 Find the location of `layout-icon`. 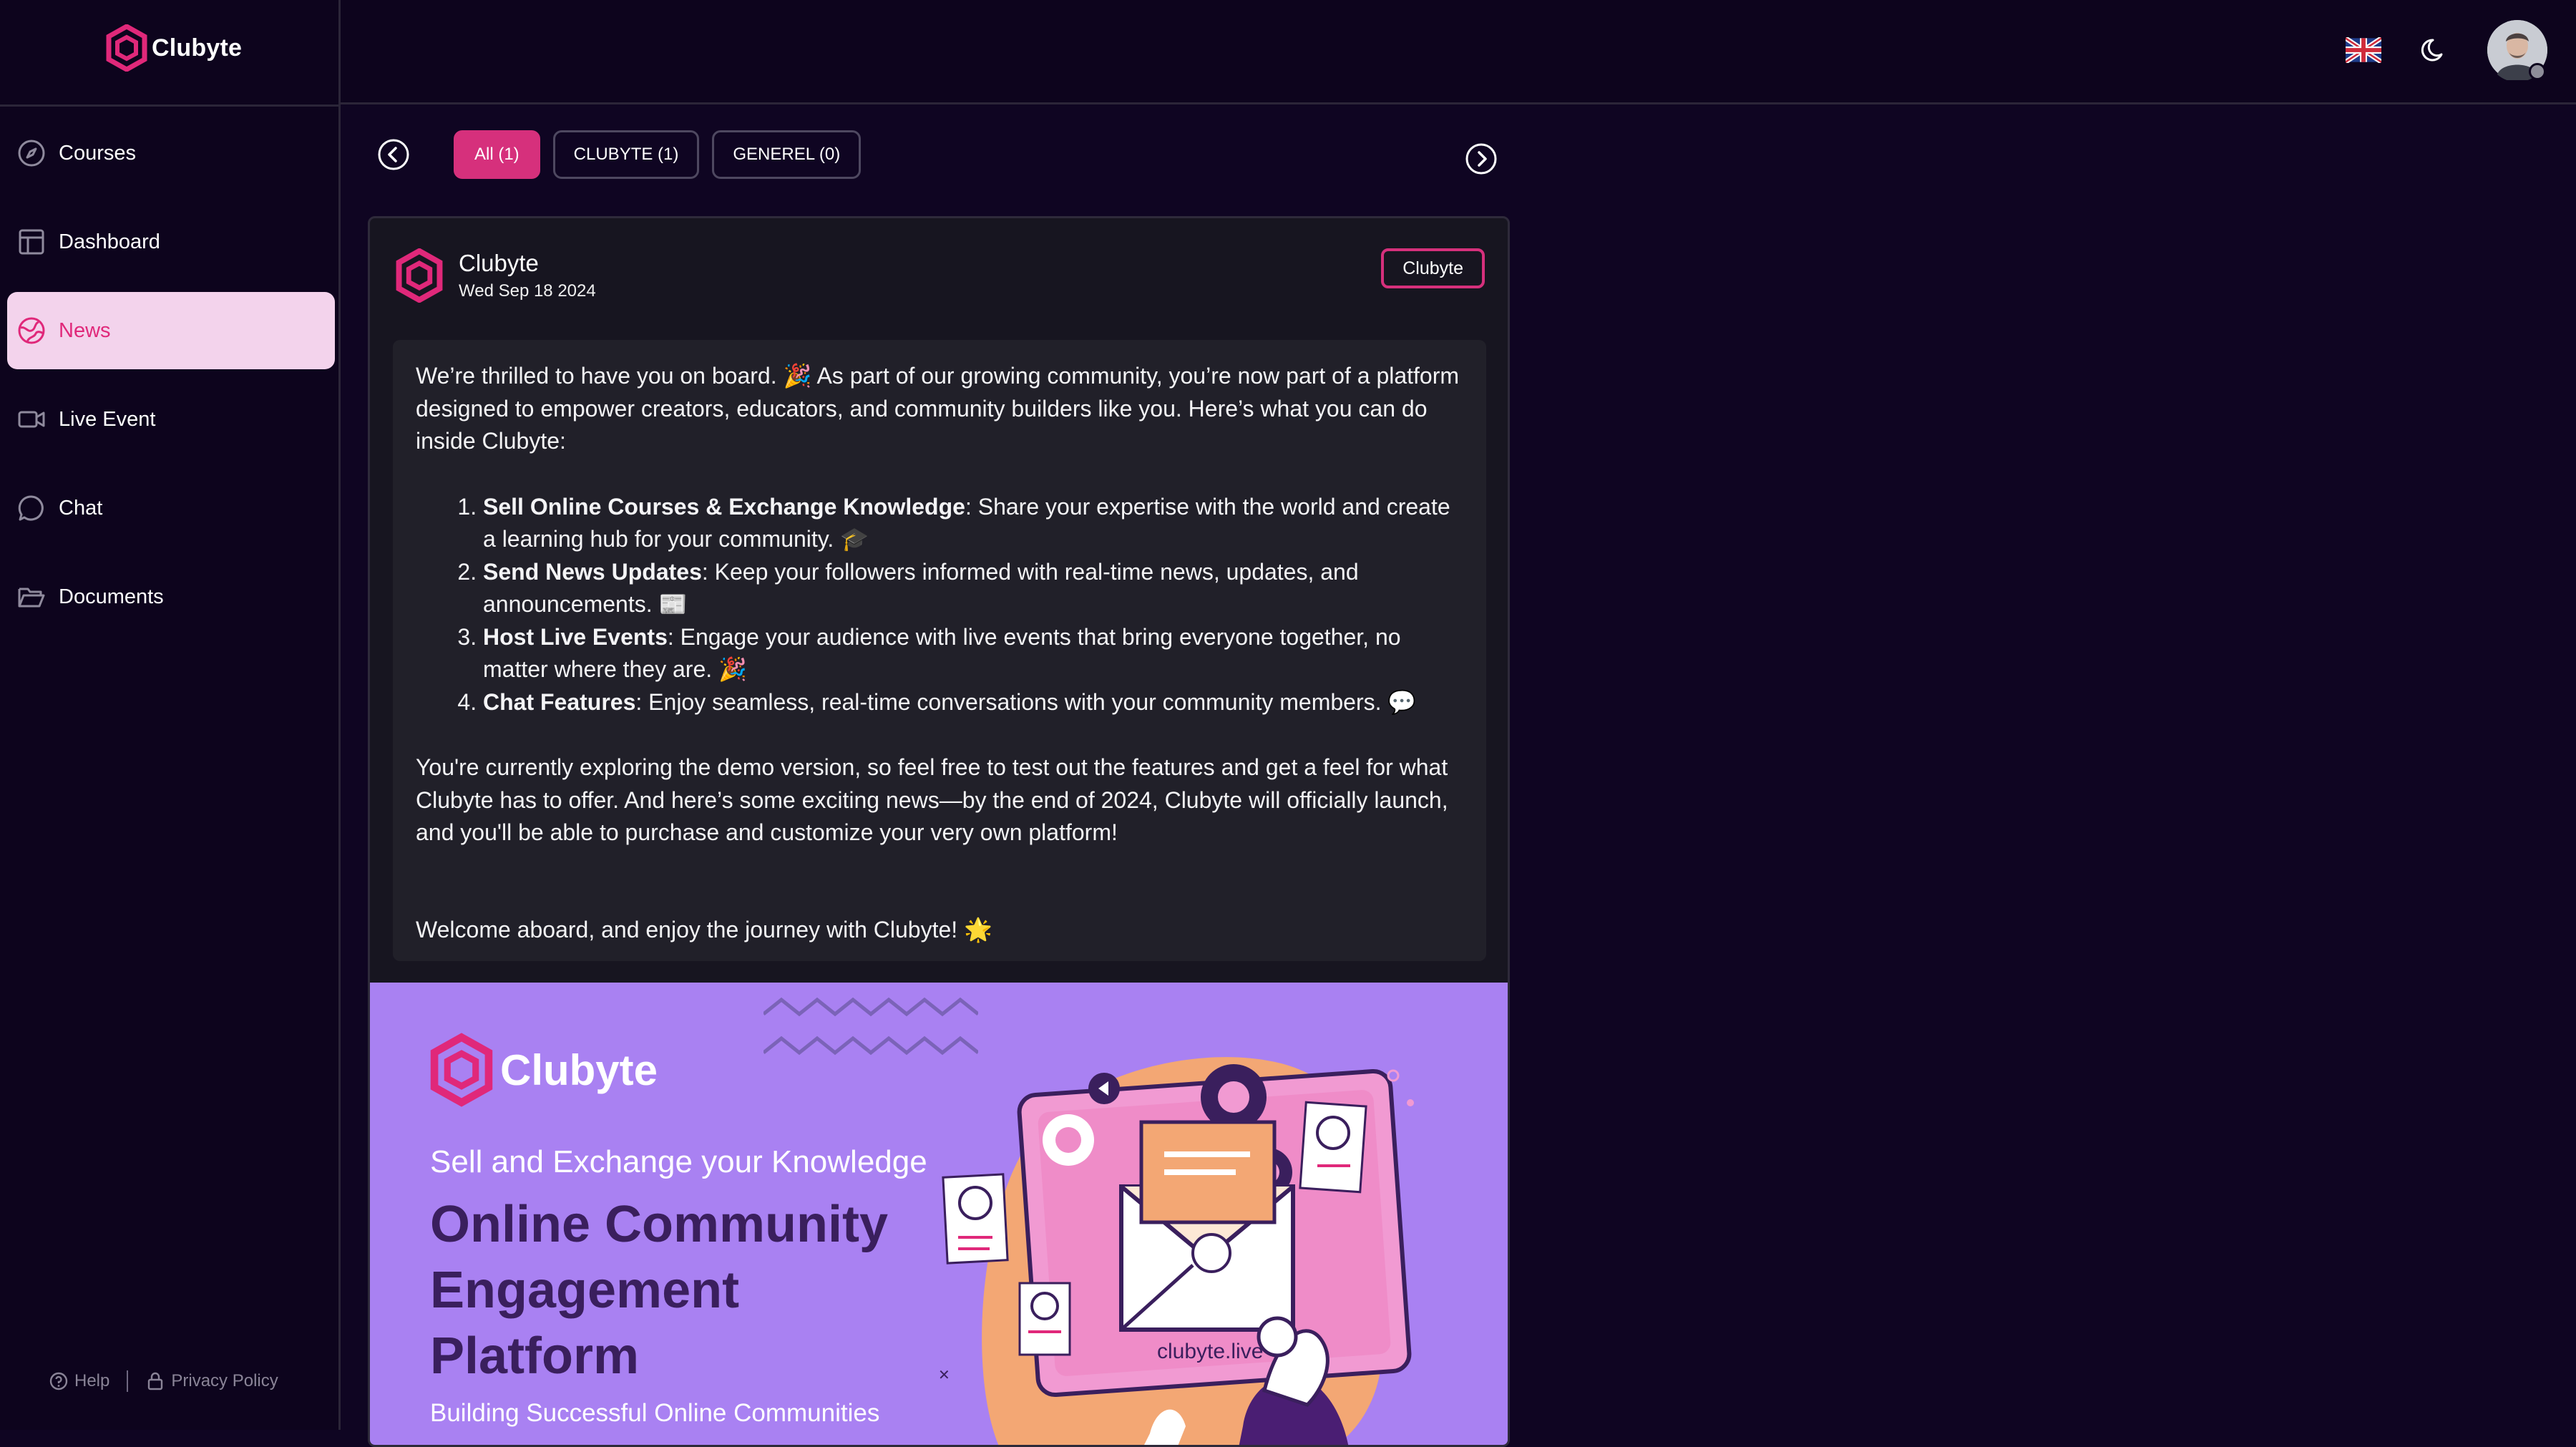

layout-icon is located at coordinates (31, 242).